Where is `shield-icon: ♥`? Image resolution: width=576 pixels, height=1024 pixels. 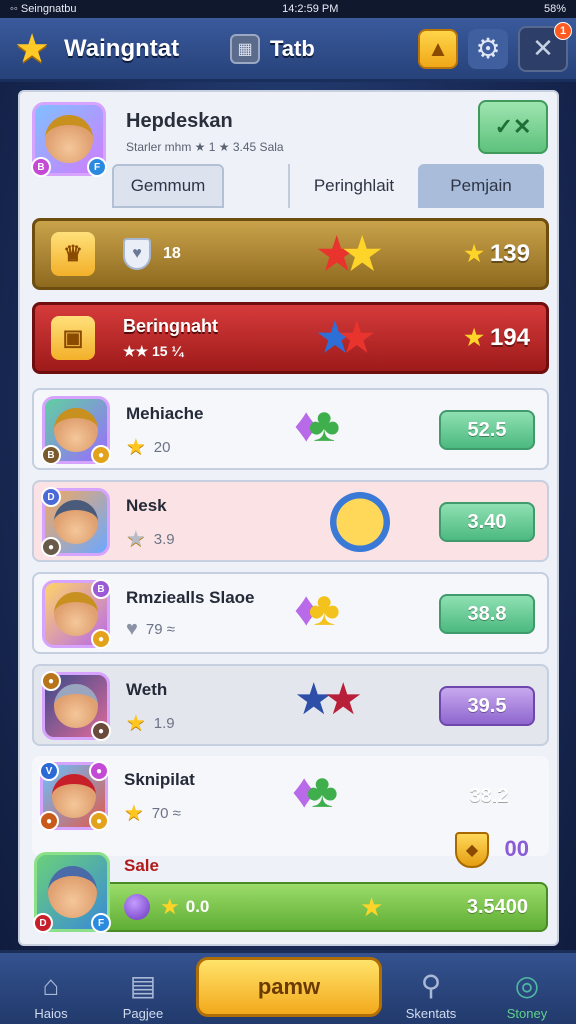
shield-icon: ♥ is located at coordinates (137, 254).